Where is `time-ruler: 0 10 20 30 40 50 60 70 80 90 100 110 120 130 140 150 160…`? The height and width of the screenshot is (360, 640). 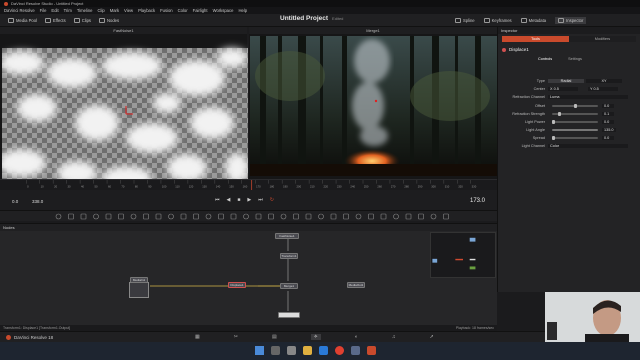 time-ruler: 0 10 20 30 40 50 60 70 80 90 100 110 120 130 140 150 160… is located at coordinates (248, 184).